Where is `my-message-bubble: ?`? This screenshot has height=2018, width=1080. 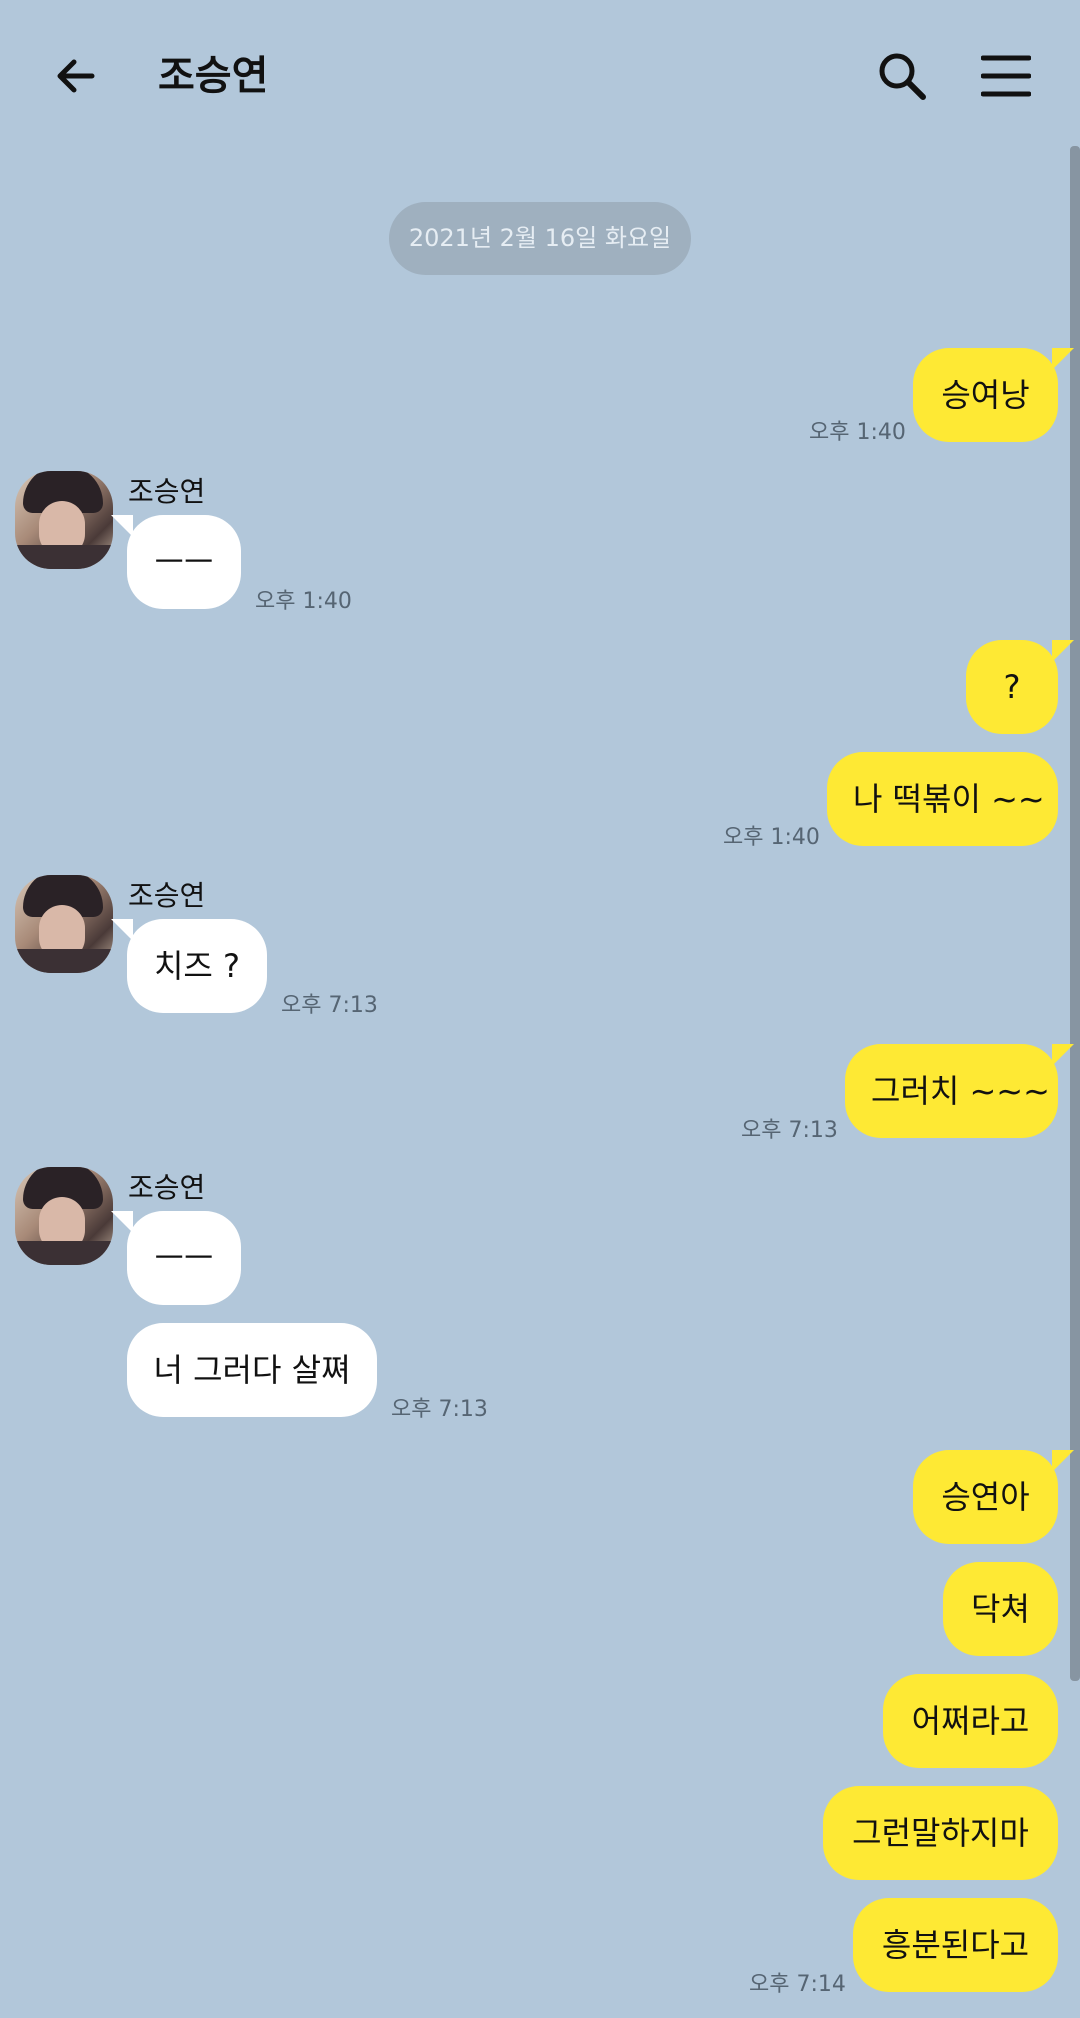 my-message-bubble: ? is located at coordinates (1020, 687).